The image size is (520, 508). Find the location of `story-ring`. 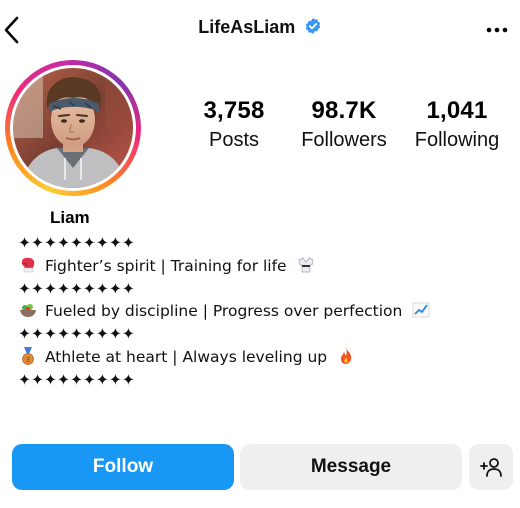

story-ring is located at coordinates (73, 128).